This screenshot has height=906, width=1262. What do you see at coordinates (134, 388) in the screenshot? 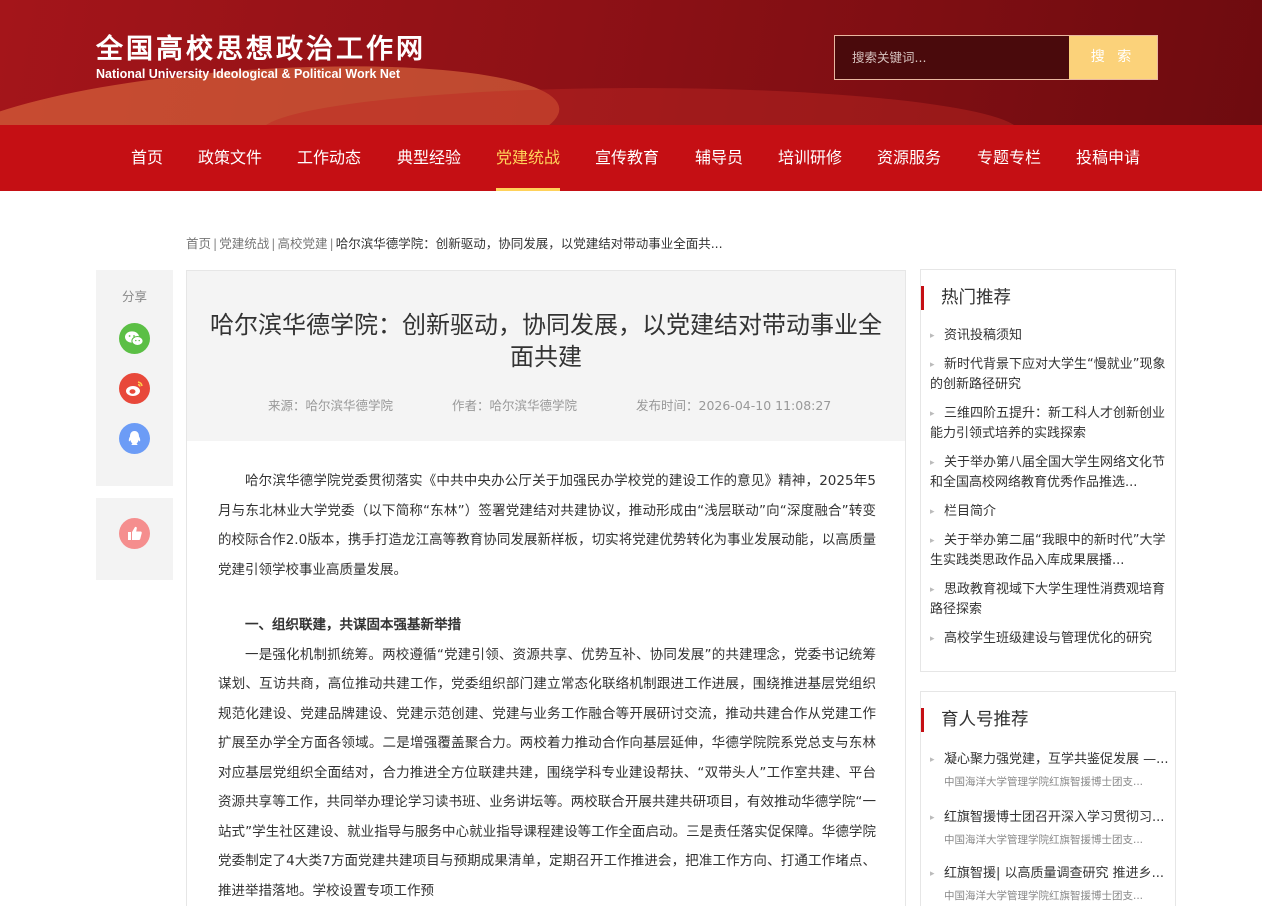
I see `weibo-icon` at bounding box center [134, 388].